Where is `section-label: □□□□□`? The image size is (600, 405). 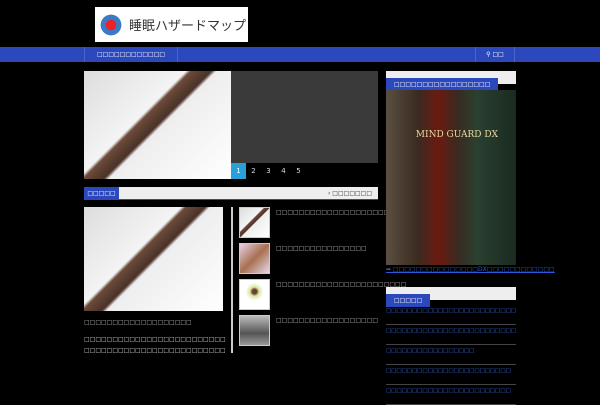 section-label: □□□□□ is located at coordinates (101, 193).